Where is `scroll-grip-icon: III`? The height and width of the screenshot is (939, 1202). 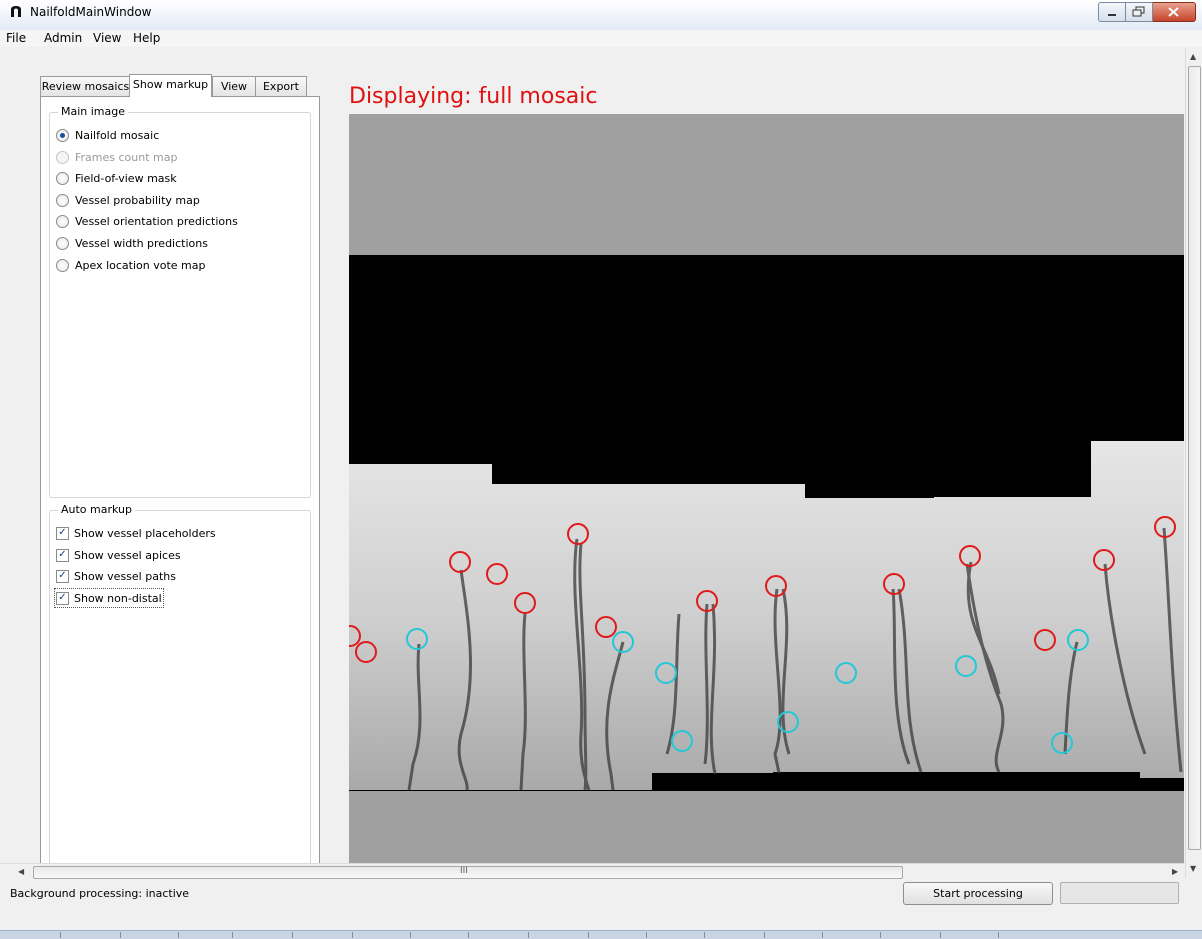
scroll-grip-icon: III is located at coordinates (464, 871).